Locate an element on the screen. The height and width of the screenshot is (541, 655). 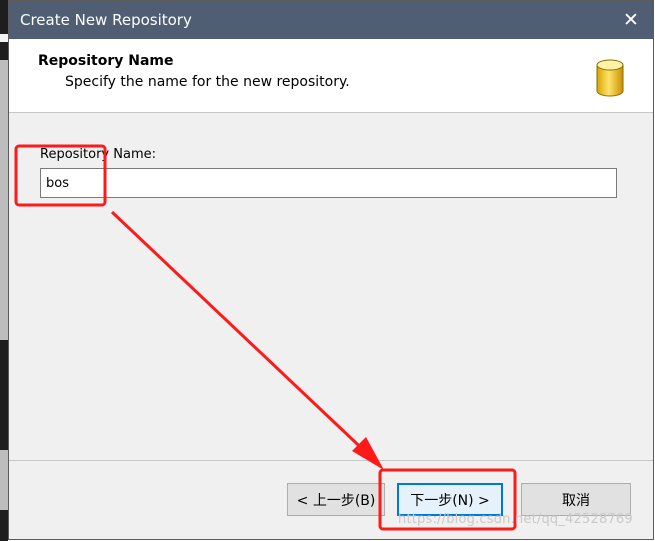
wizard-step-title: Repository Name is located at coordinates (106, 61).